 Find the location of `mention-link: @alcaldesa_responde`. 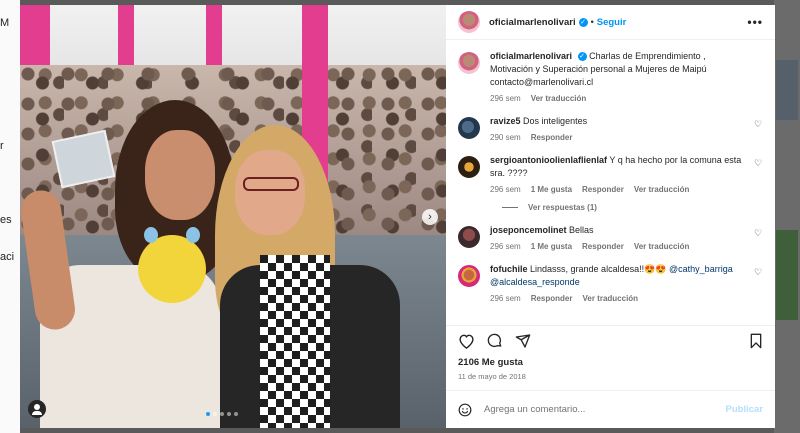

mention-link: @alcaldesa_responde is located at coordinates (535, 282).